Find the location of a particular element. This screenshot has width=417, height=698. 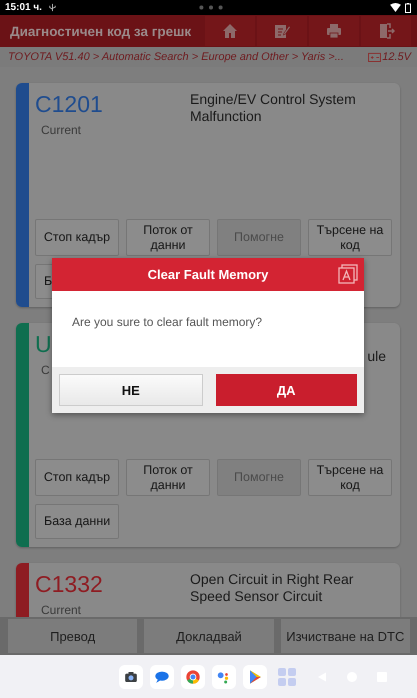

exit-icon is located at coordinates (386, 31).